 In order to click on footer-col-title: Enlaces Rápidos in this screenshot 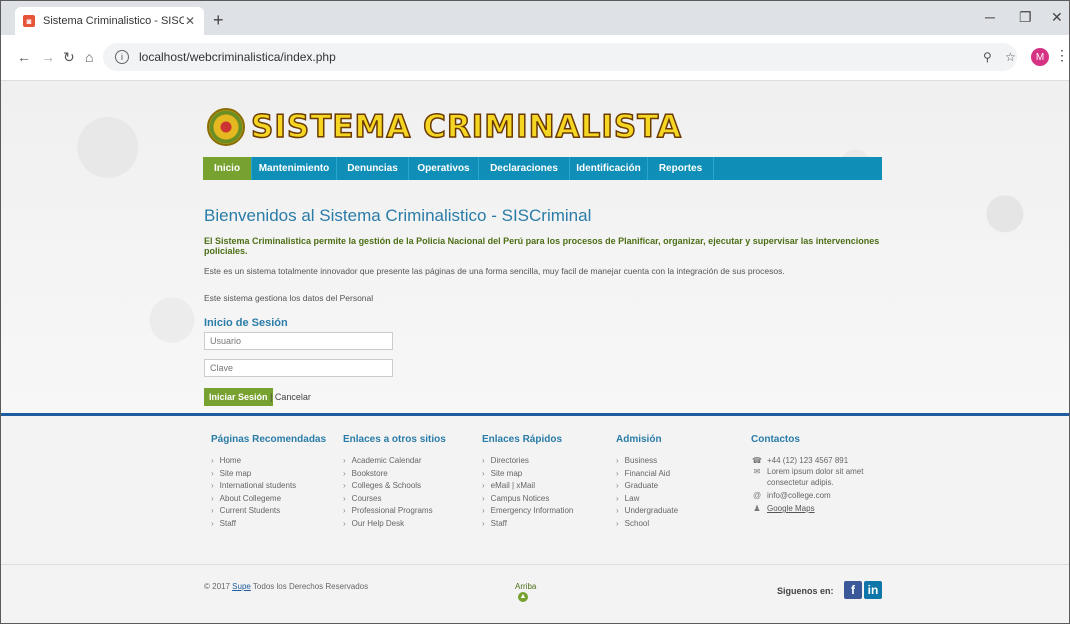, I will do `click(522, 439)`.